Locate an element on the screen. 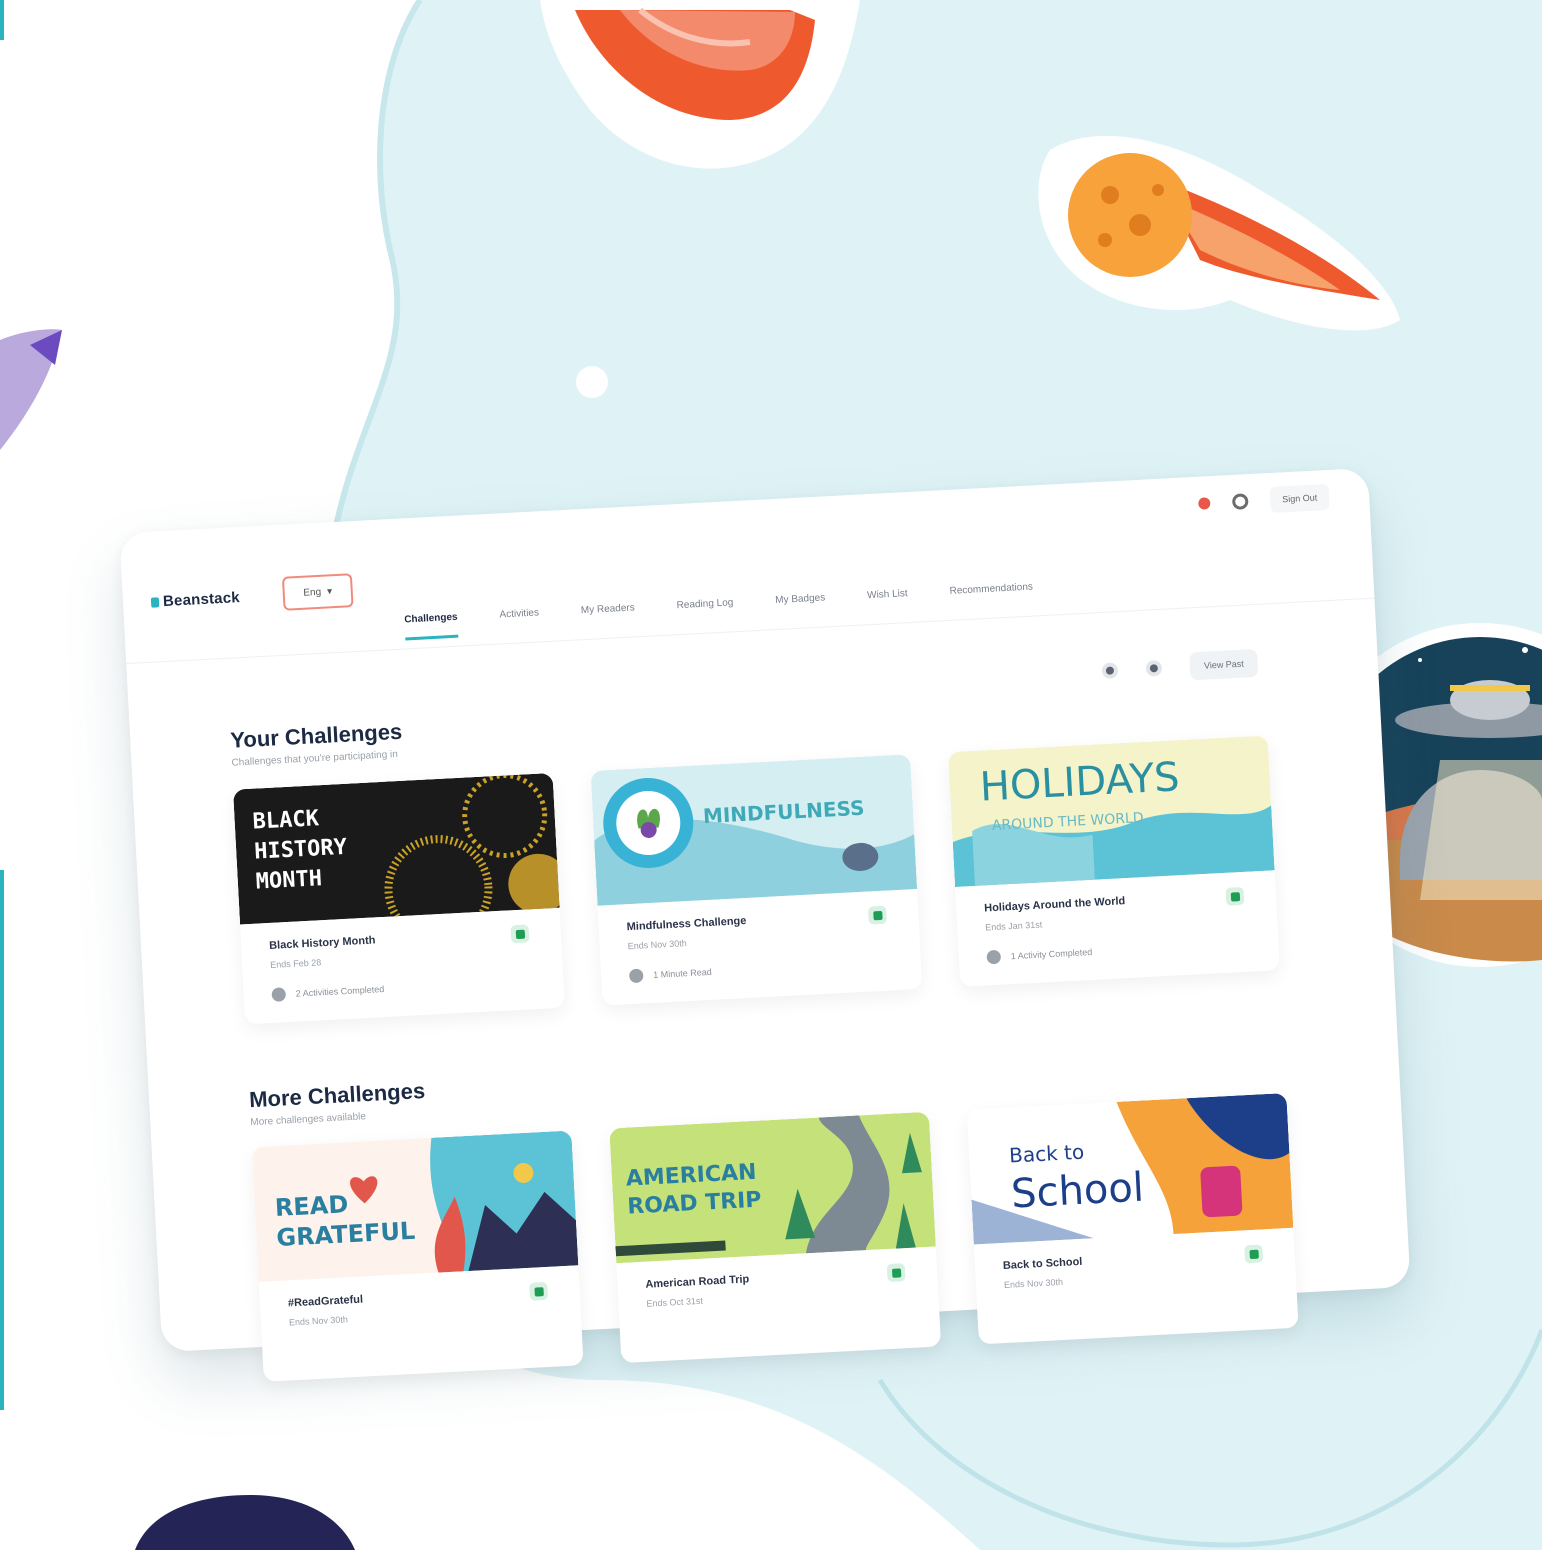 The height and width of the screenshot is (1550, 1542). tab-my-readers: My Readers is located at coordinates (608, 616).